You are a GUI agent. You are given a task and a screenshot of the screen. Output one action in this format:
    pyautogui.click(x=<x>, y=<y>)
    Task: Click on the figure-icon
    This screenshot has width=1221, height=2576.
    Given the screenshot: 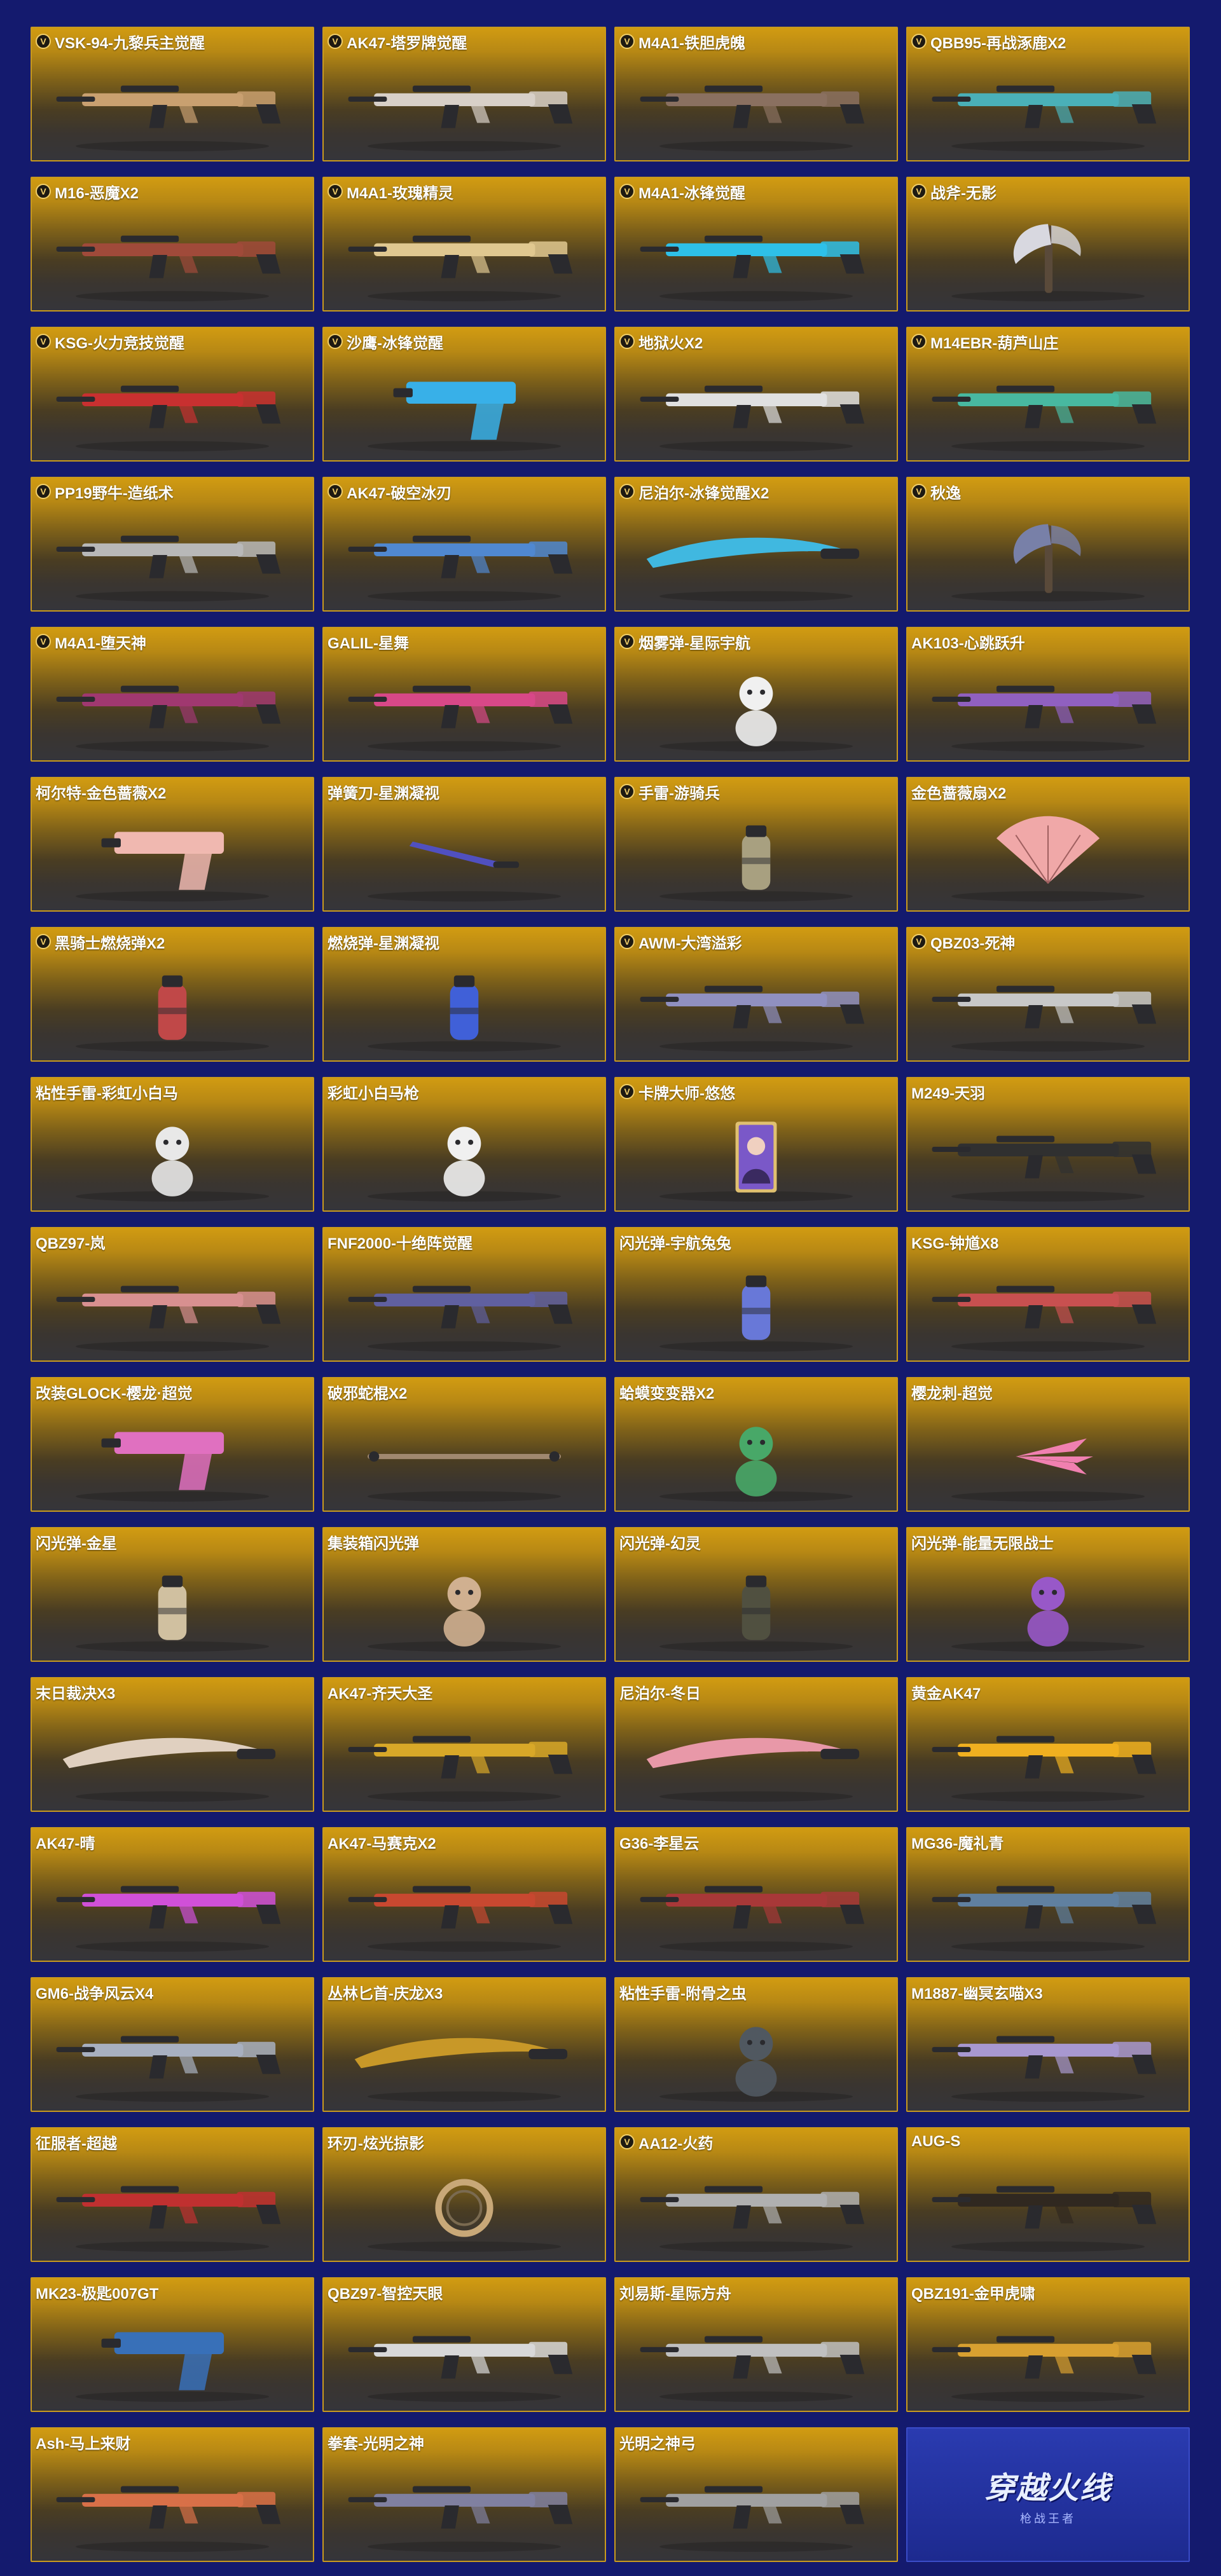 What is the action you would take?
    pyautogui.click(x=464, y=1164)
    